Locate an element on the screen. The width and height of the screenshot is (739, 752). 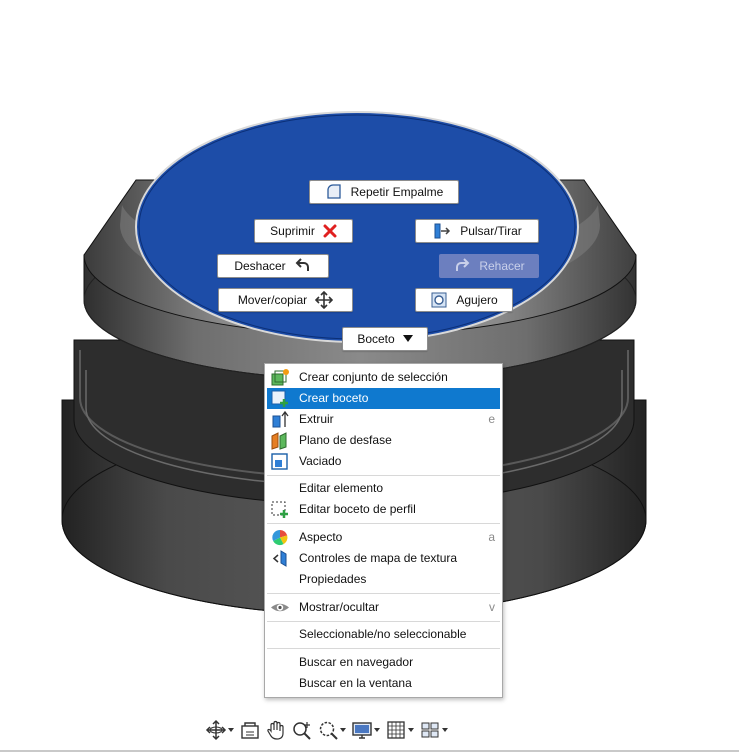
menu-item-properties: Propiedades is located at coordinates (383, 579).